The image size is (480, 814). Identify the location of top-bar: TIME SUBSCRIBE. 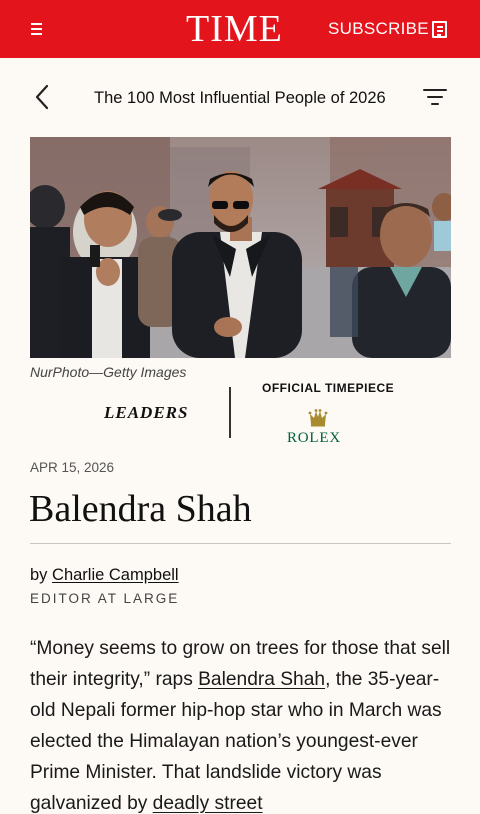
(240, 29).